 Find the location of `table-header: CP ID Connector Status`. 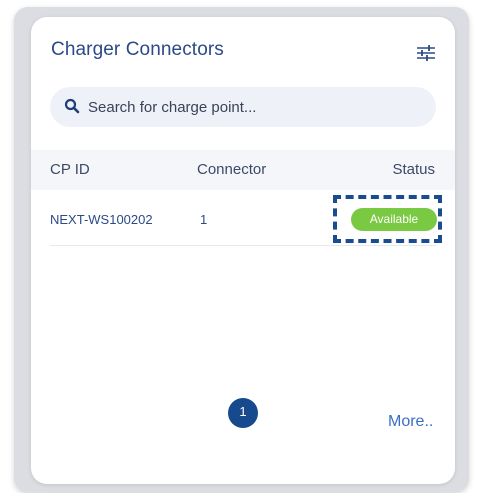

table-header: CP ID Connector Status is located at coordinates (243, 170).